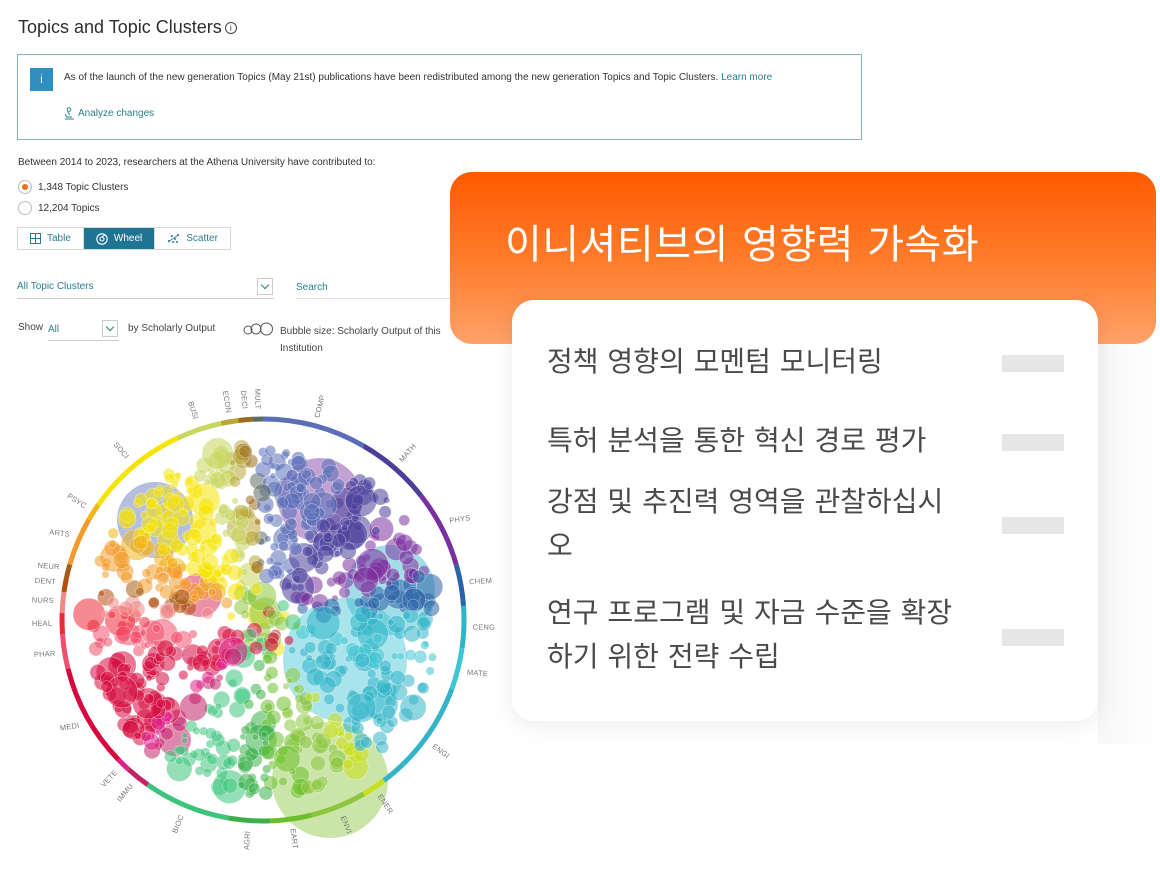 The width and height of the screenshot is (1160, 870). What do you see at coordinates (463, 627) in the screenshot?
I see `ring-segment-ceng` at bounding box center [463, 627].